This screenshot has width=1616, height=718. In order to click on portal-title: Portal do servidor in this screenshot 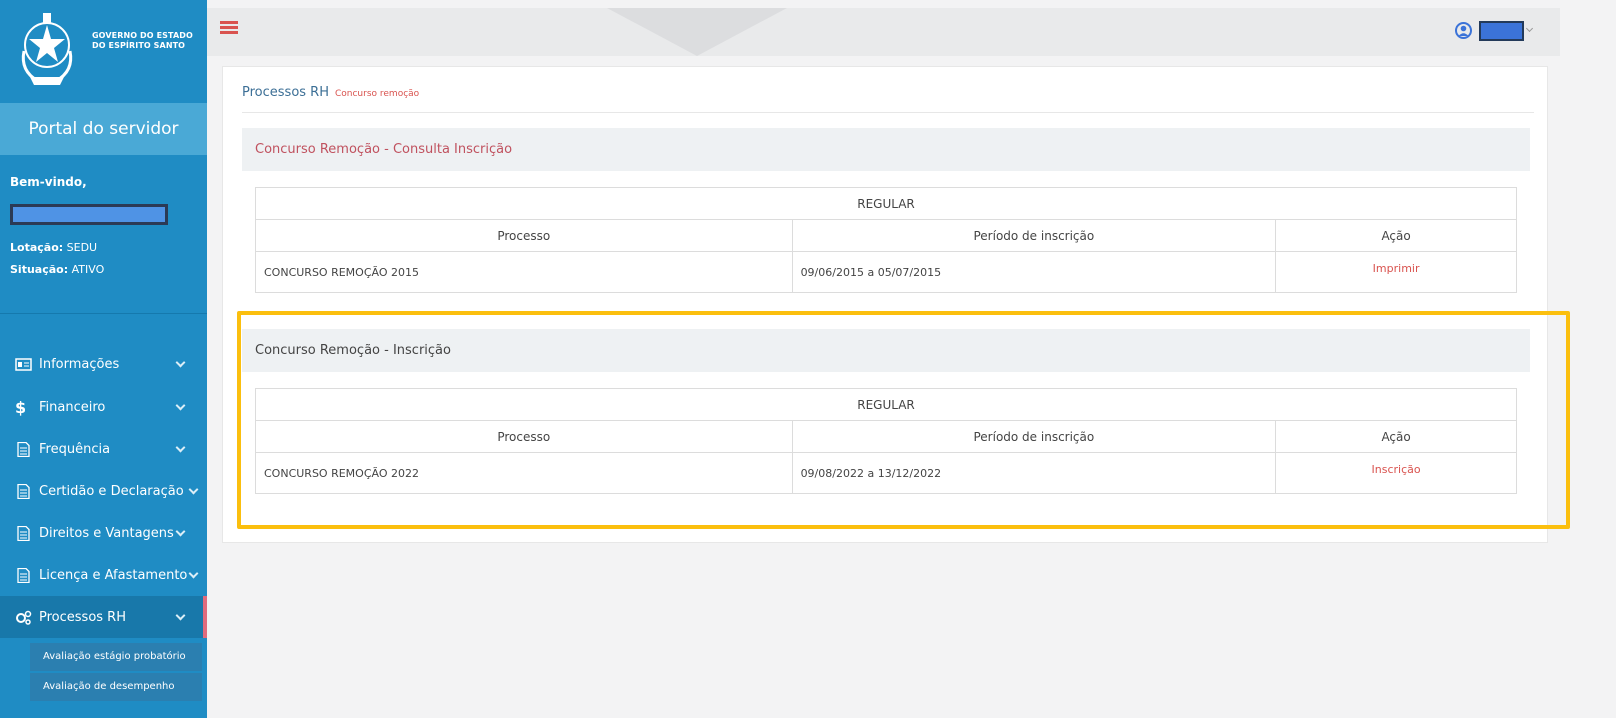, I will do `click(103, 129)`.